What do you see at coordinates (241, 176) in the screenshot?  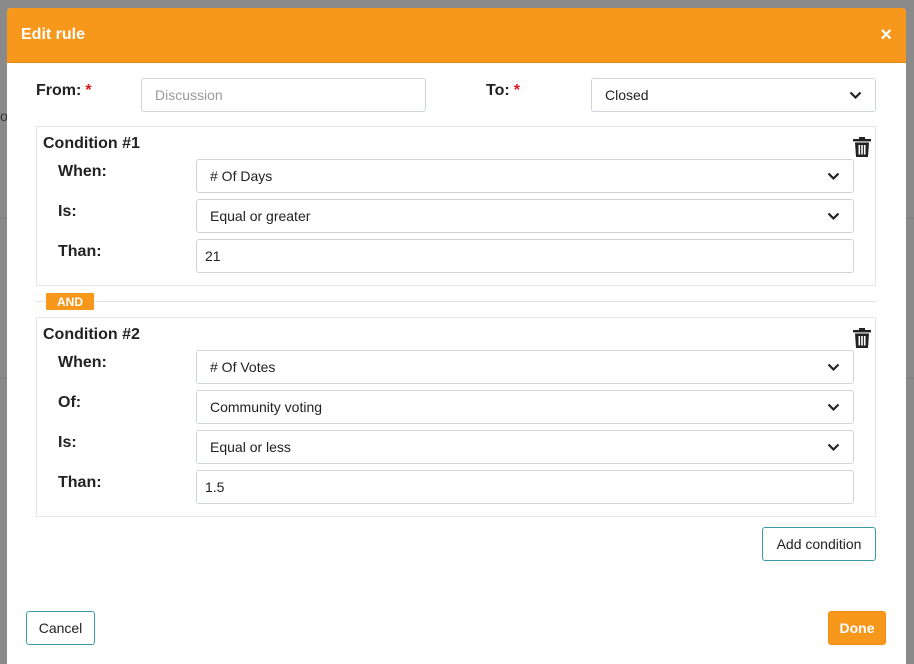 I see `when-select-value: # Of Days` at bounding box center [241, 176].